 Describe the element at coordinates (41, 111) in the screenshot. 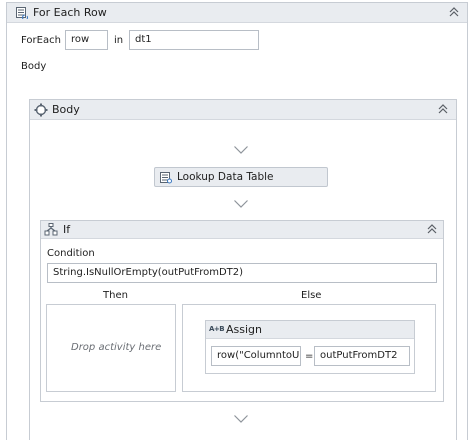

I see `sequence-icon` at that location.